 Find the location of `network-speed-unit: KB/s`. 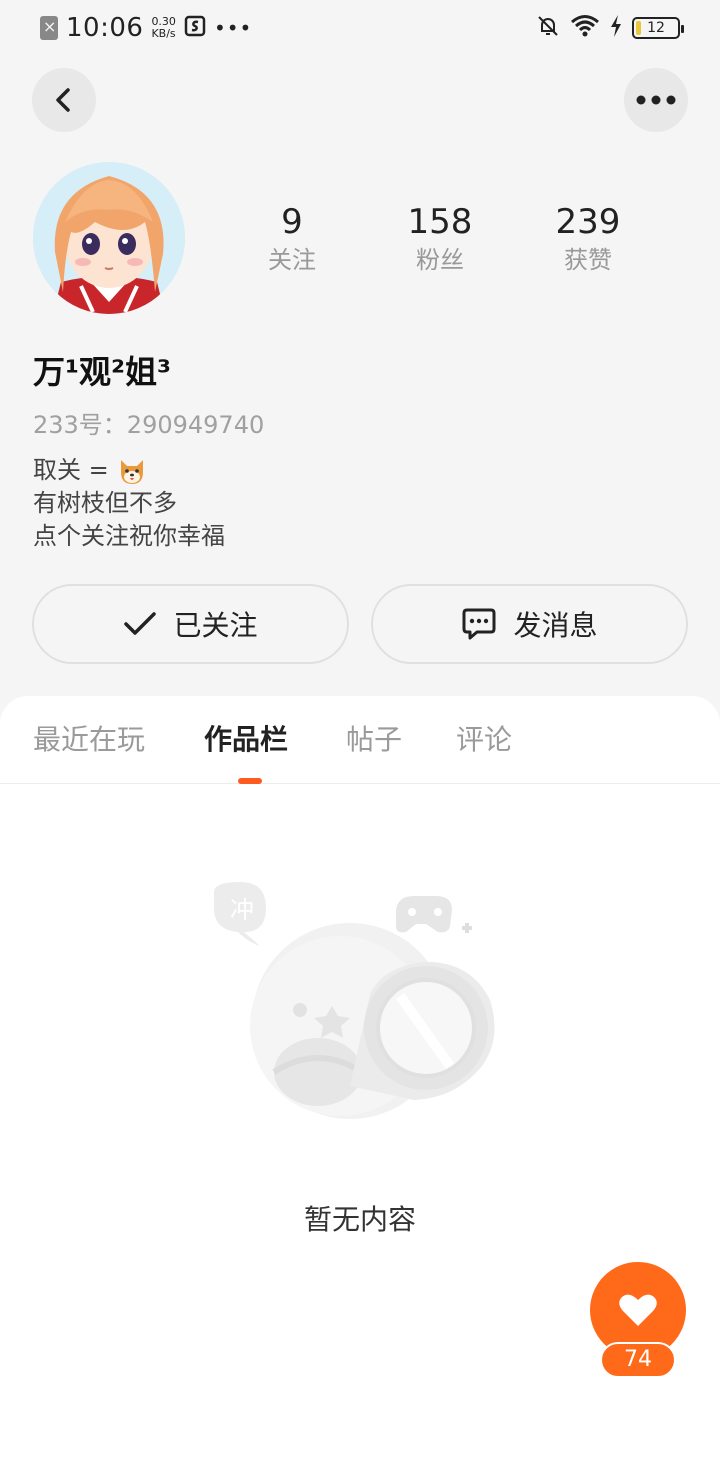

network-speed-unit: KB/s is located at coordinates (163, 33).